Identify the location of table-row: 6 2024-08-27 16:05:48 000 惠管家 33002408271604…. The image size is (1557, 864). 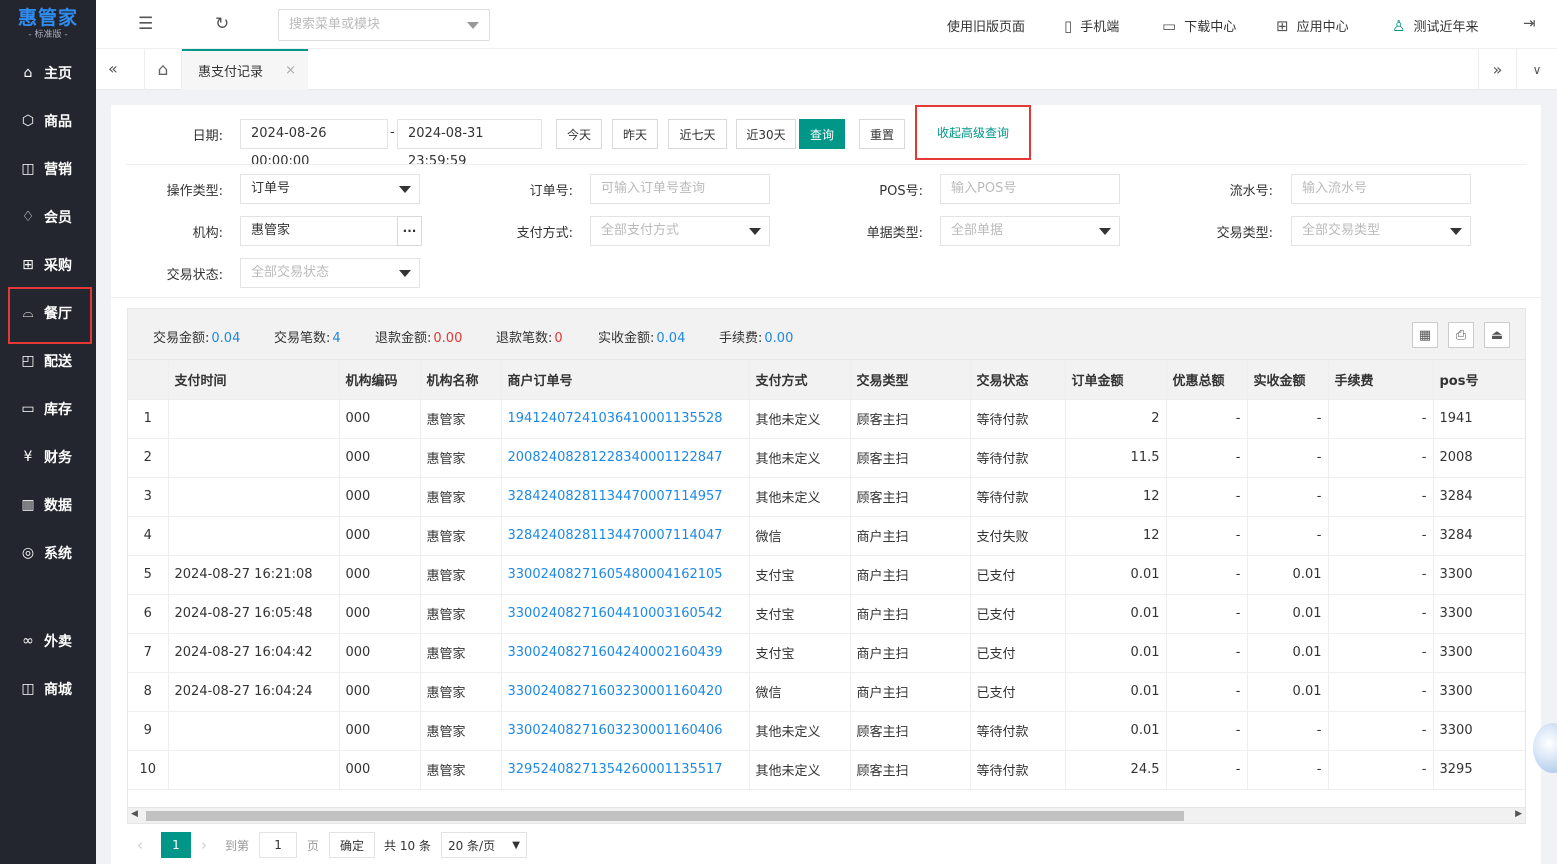
(826, 614).